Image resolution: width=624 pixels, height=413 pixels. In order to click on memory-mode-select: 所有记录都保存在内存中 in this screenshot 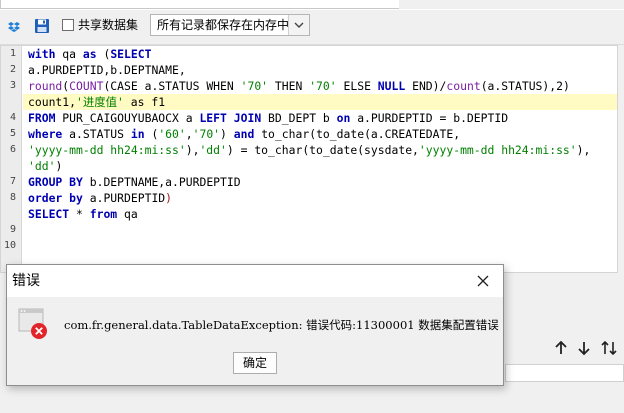, I will do `click(230, 25)`.